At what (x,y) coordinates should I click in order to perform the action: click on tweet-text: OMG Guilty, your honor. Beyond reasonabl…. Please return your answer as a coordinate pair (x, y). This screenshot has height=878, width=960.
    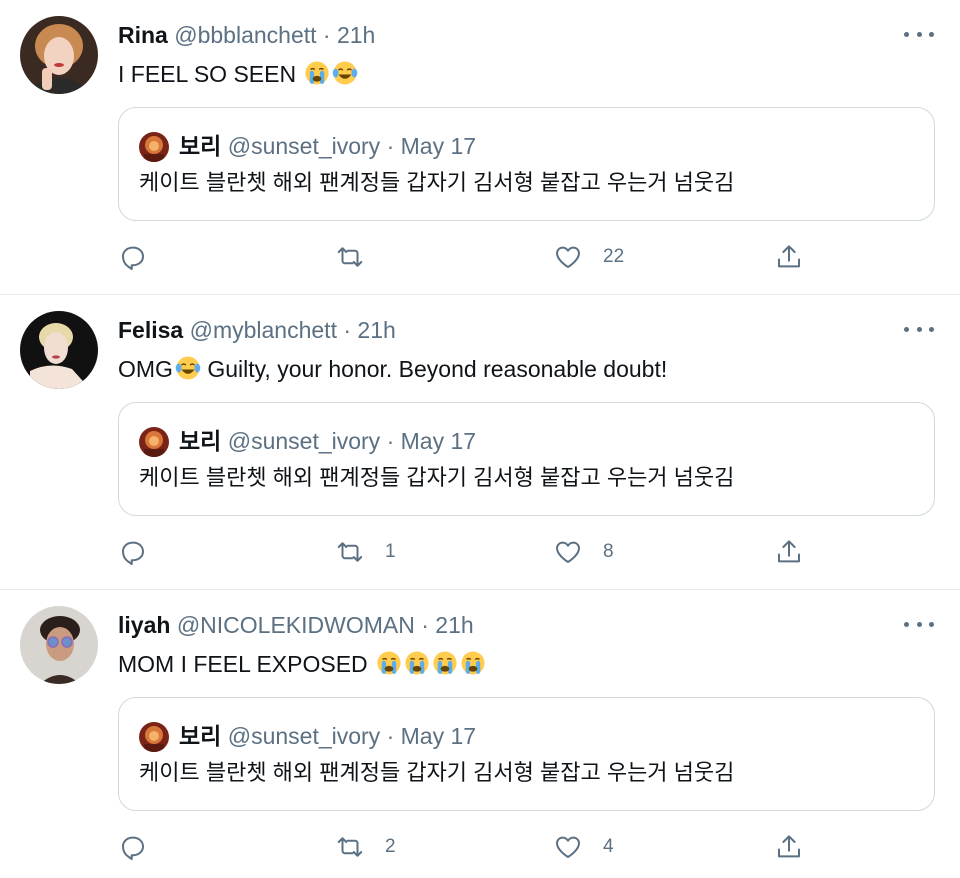
    Looking at the image, I should click on (392, 369).